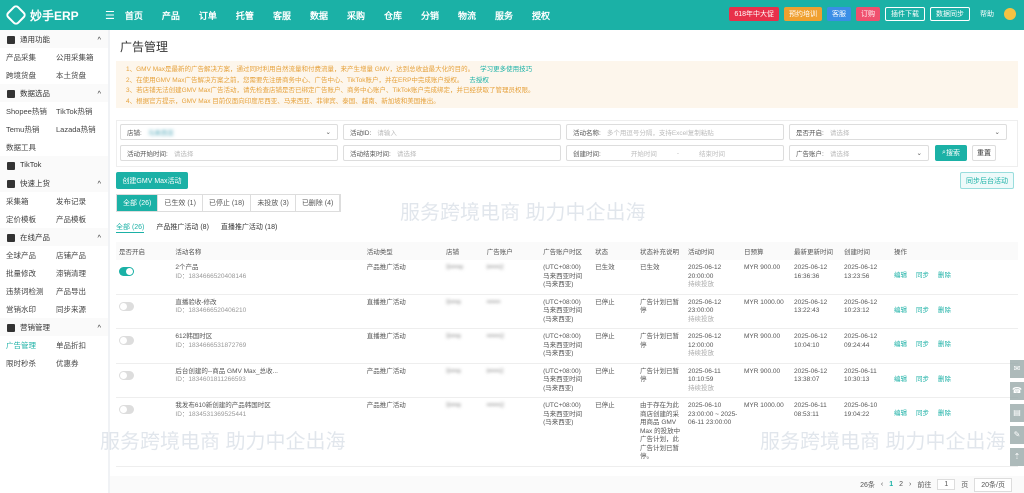 This screenshot has height=493, width=1024. I want to click on start-time-picker: 活动开始时间: 请选择, so click(229, 153).